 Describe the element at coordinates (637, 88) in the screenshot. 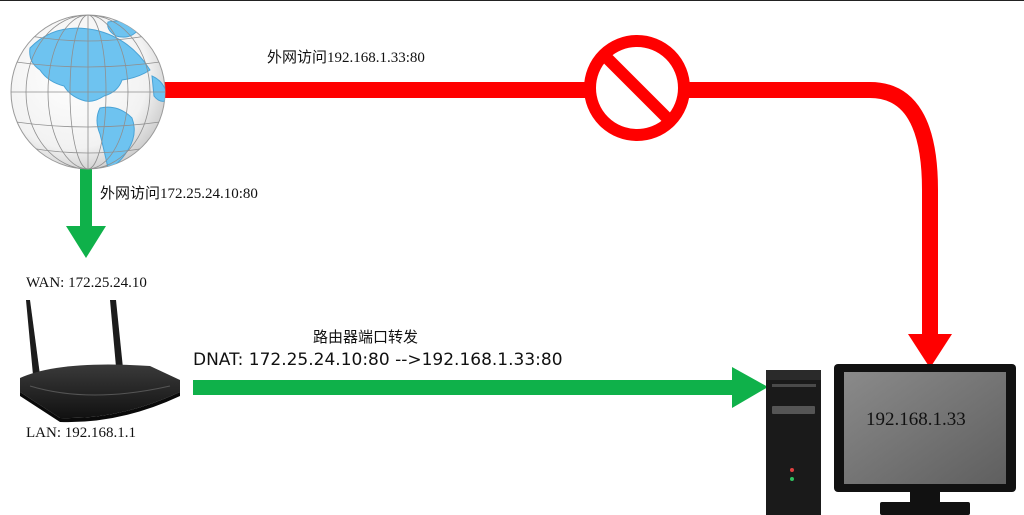

I see `no-entry-icon` at that location.